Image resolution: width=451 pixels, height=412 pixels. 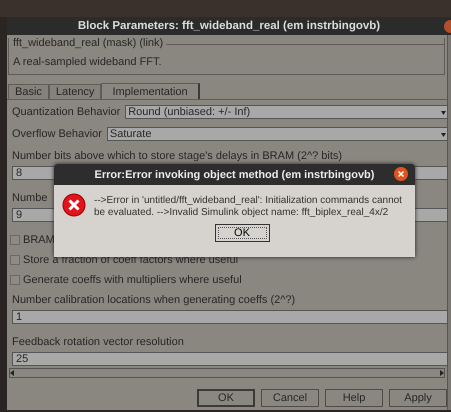 What do you see at coordinates (12, 373) in the screenshot?
I see `left-arrow-icon` at bounding box center [12, 373].